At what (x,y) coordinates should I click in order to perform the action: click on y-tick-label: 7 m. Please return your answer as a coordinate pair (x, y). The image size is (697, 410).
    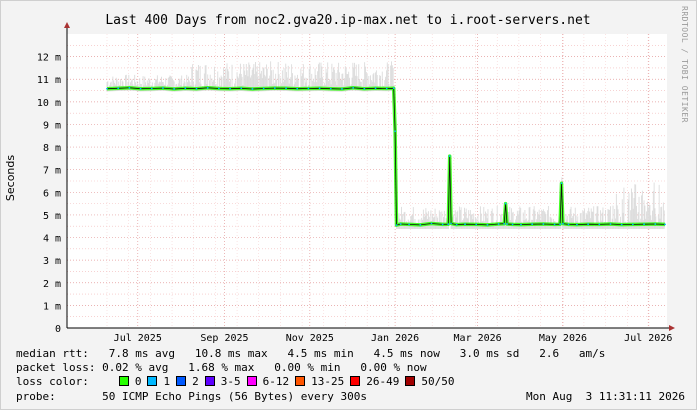
    Looking at the image, I should click on (52, 171).